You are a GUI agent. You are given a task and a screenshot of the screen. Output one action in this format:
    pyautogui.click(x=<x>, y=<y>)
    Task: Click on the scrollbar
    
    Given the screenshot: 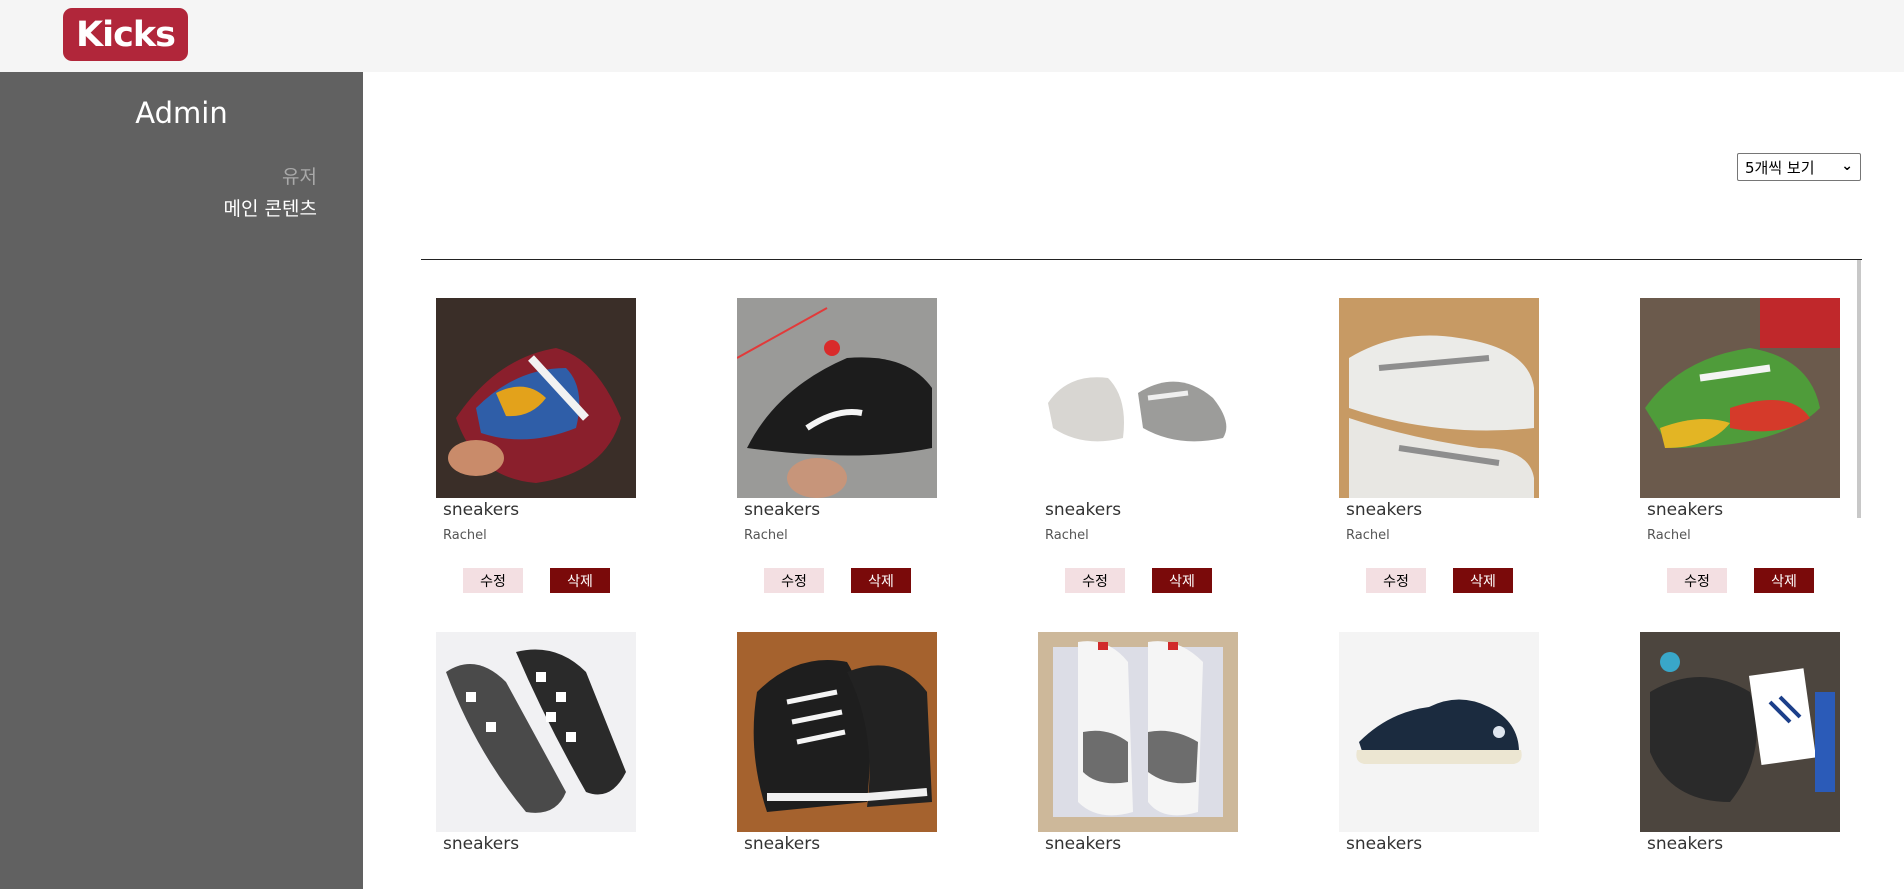 What is the action you would take?
    pyautogui.click(x=1859, y=389)
    